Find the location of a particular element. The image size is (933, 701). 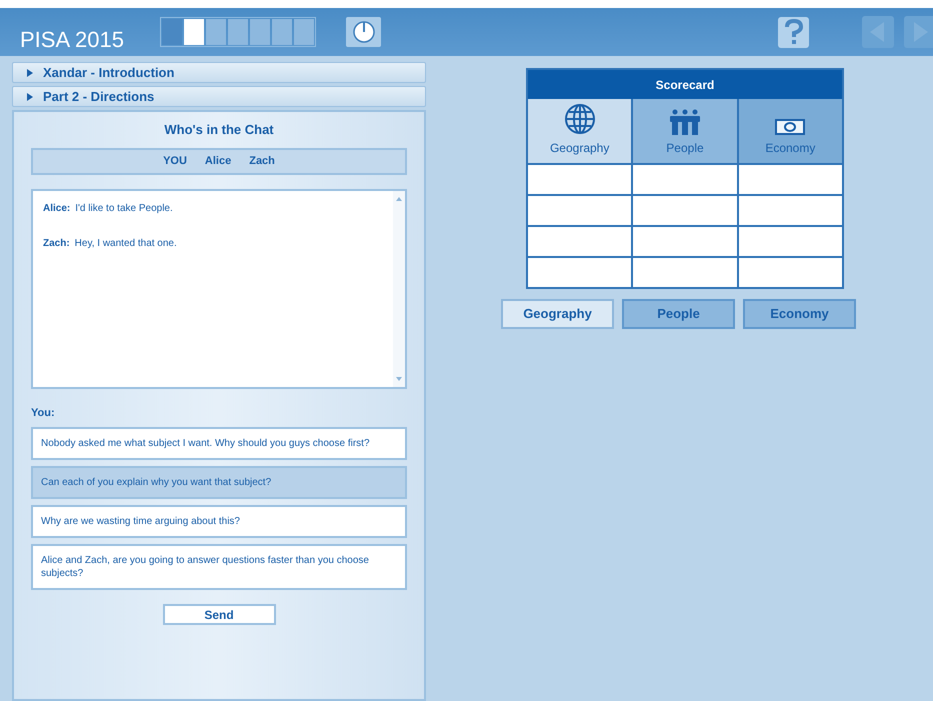

help-button is located at coordinates (793, 32).